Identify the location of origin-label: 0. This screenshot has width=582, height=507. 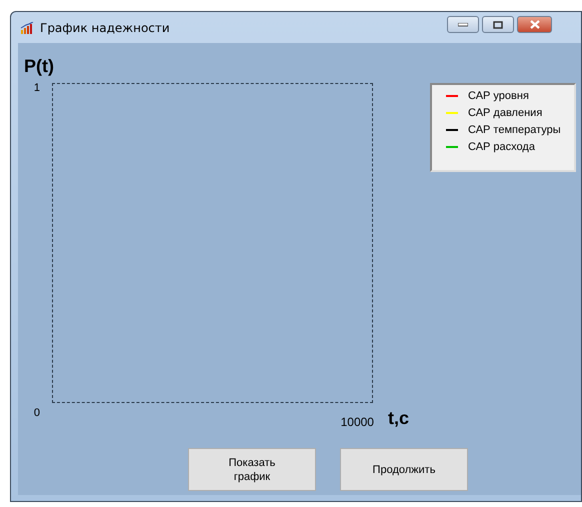
(37, 413).